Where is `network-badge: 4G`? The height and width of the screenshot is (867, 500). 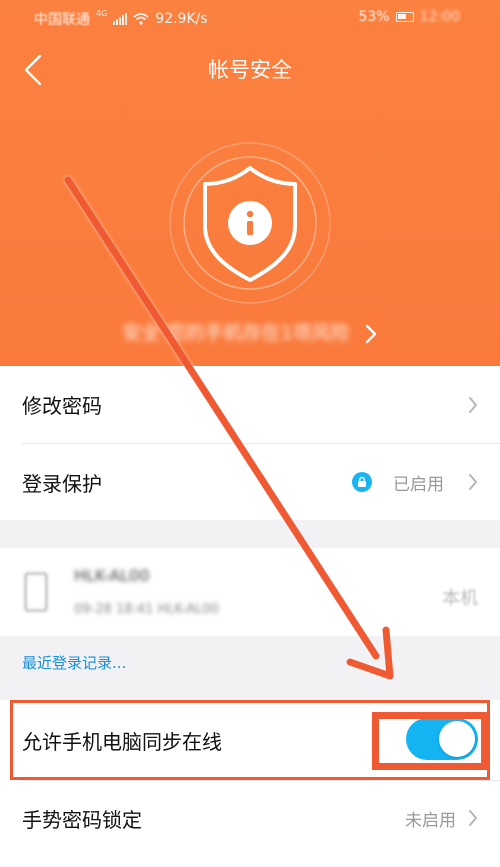 network-badge: 4G is located at coordinates (102, 13).